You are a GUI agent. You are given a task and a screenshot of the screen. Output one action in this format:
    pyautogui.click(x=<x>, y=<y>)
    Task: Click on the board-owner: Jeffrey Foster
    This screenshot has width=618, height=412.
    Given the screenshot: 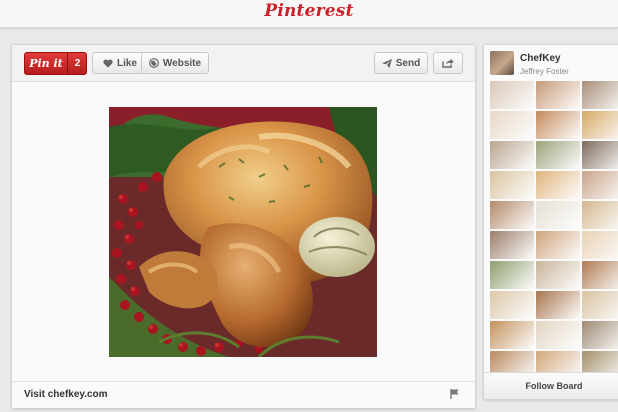 What is the action you would take?
    pyautogui.click(x=544, y=71)
    